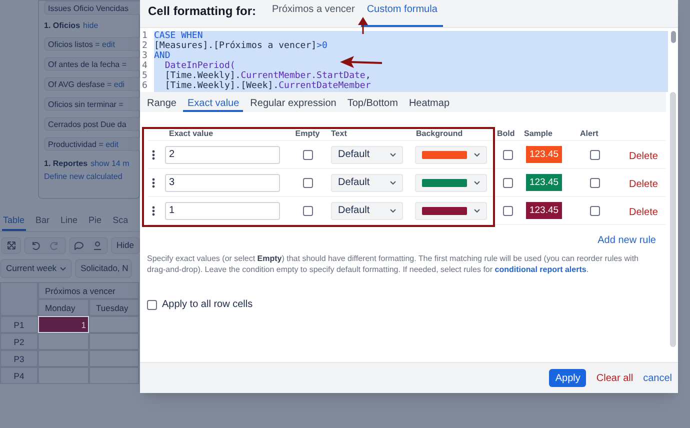 The width and height of the screenshot is (690, 428). What do you see at coordinates (145, 86) in the screenshot?
I see `line-number: 6` at bounding box center [145, 86].